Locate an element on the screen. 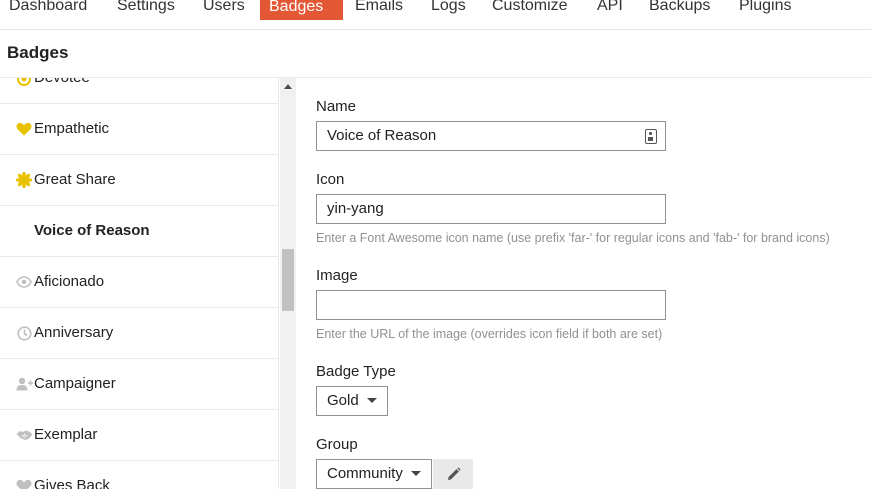  nav-logs: Logs is located at coordinates (448, 10).